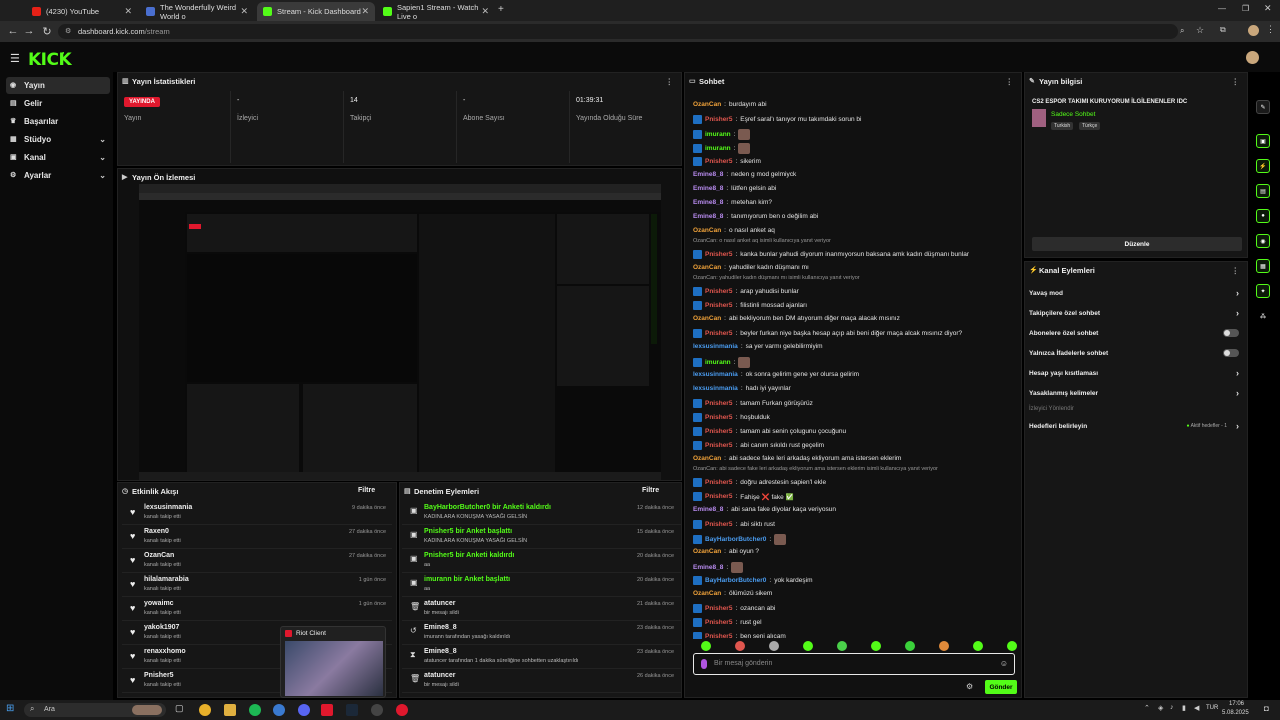 The height and width of the screenshot is (720, 1280). What do you see at coordinates (854, 664) in the screenshot?
I see `chat-input: Bir mesaj gönderin ☺` at bounding box center [854, 664].